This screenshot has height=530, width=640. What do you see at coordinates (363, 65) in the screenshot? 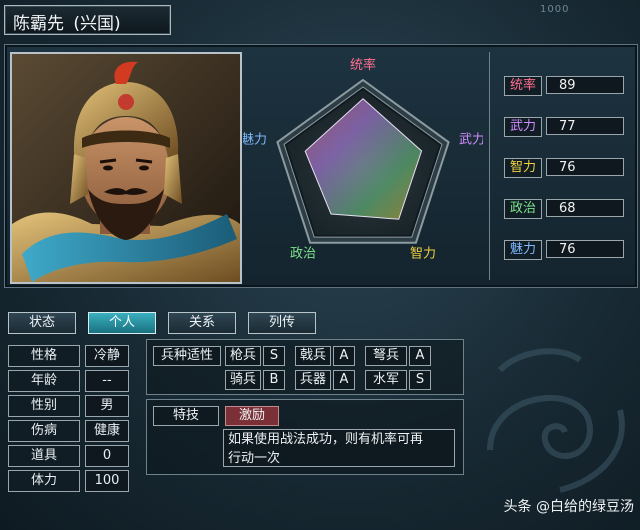
I see `radar-label-leadership: 统率` at bounding box center [363, 65].